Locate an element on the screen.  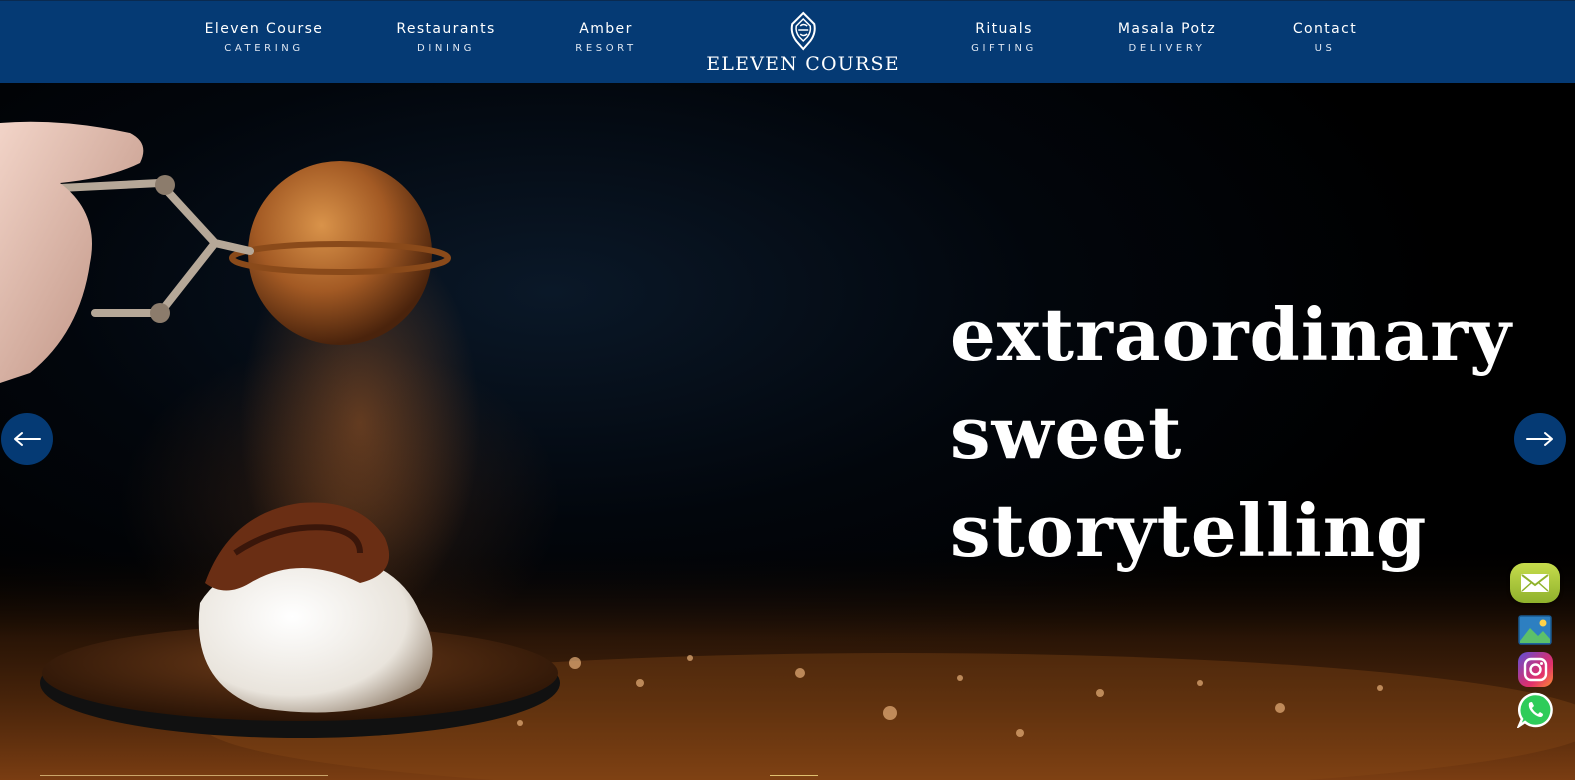
instagram-icon is located at coordinates (1535, 669).